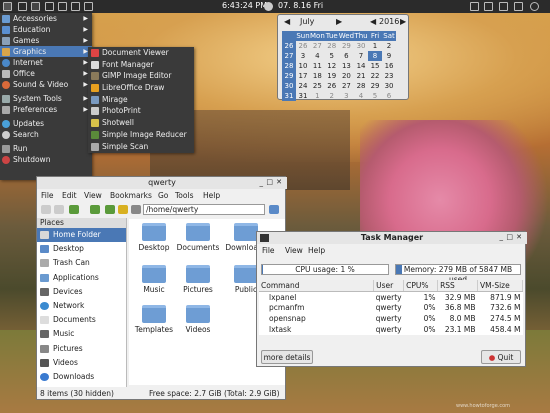 This screenshot has width=550, height=413. What do you see at coordinates (501, 357) in the screenshot?
I see `quit-button: ● Quit` at bounding box center [501, 357].